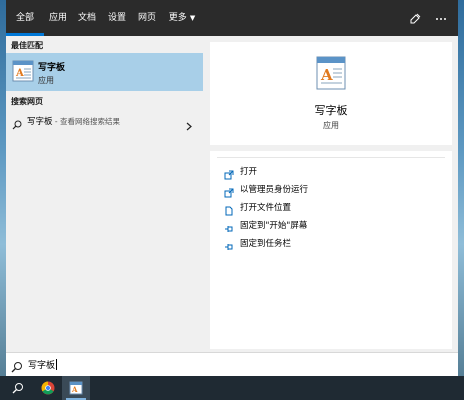 This screenshot has width=464, height=400. What do you see at coordinates (189, 125) in the screenshot?
I see `chevron-right-icon` at bounding box center [189, 125].